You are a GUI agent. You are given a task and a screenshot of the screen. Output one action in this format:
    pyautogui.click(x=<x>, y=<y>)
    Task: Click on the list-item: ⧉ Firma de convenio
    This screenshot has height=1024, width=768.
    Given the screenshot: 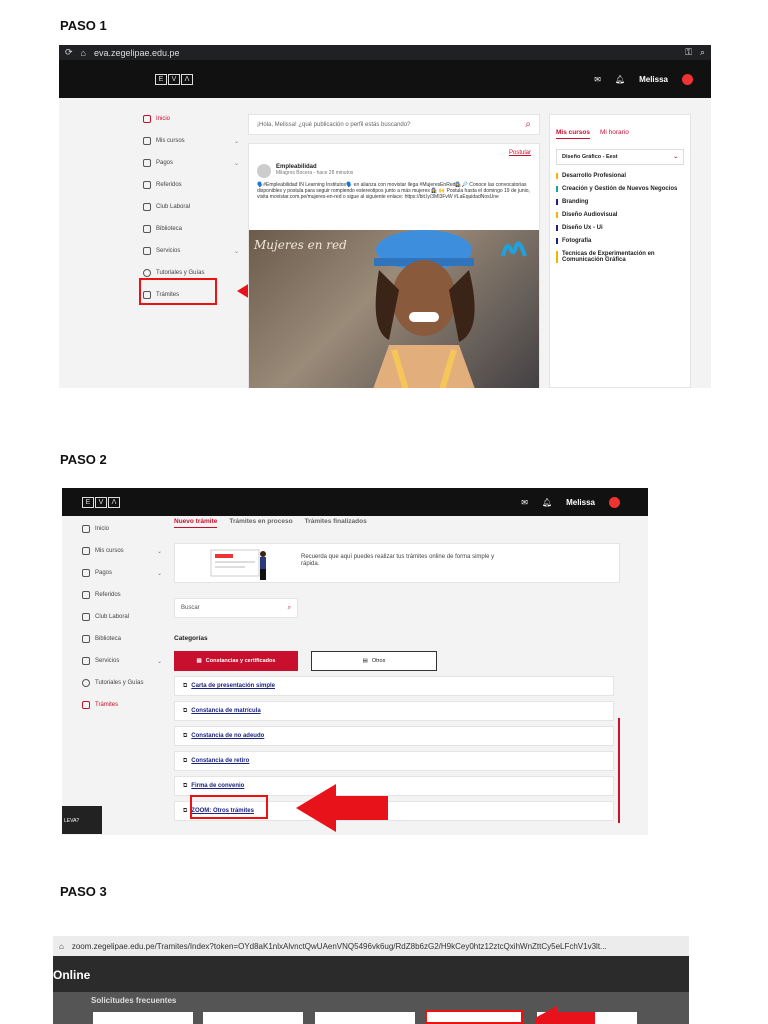 What is the action you would take?
    pyautogui.click(x=394, y=786)
    